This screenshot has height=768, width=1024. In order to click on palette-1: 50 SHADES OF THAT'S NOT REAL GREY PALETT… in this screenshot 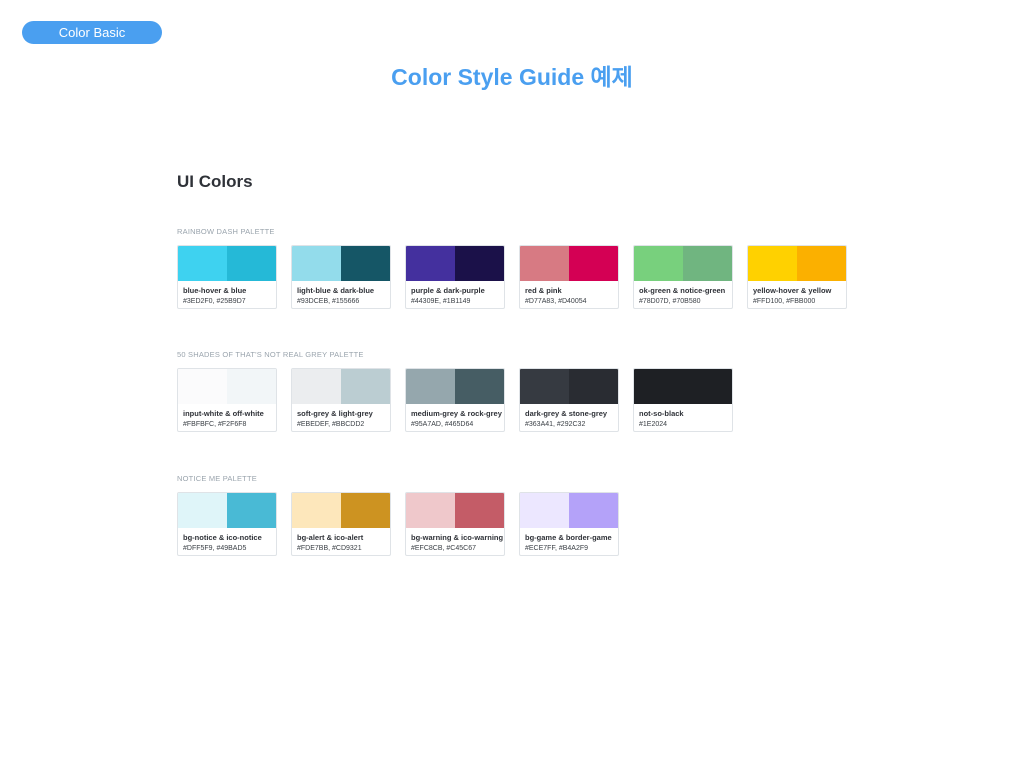, I will do `click(527, 391)`.